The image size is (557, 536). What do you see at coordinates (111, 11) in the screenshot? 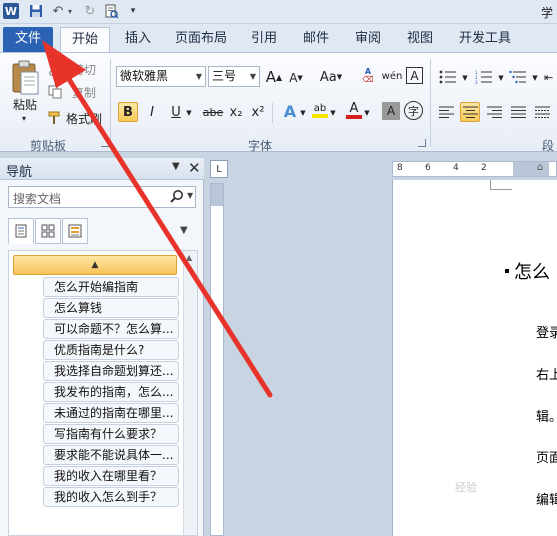
I see `print-preview-icon` at bounding box center [111, 11].